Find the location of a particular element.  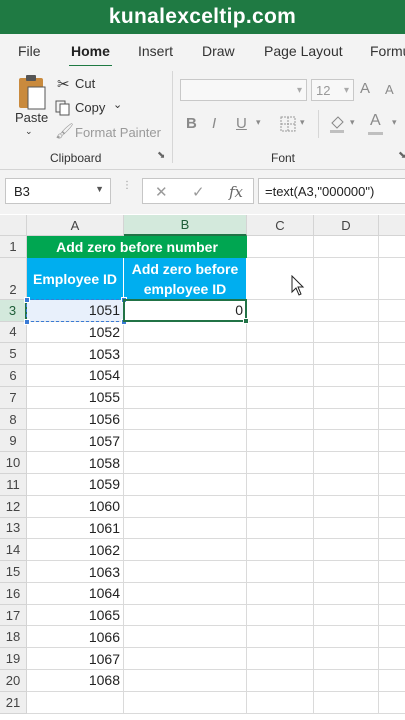

employee-id-cell: 1061 is located at coordinates (75, 528).